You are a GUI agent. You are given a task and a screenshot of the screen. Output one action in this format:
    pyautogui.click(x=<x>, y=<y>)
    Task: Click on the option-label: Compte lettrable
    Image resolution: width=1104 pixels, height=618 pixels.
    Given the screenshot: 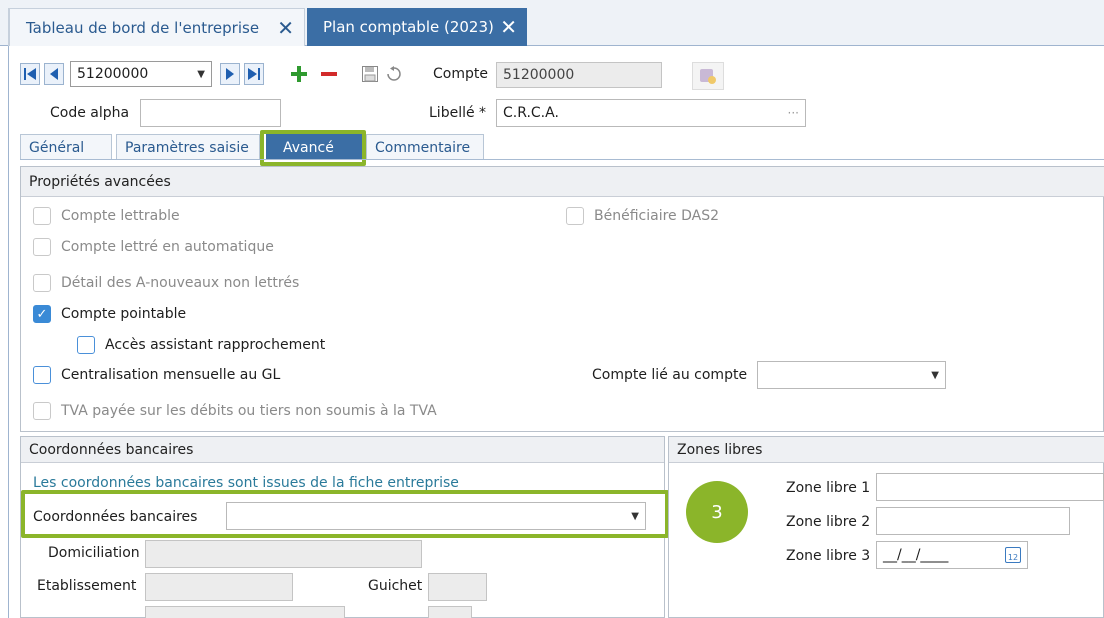 What is the action you would take?
    pyautogui.click(x=120, y=216)
    